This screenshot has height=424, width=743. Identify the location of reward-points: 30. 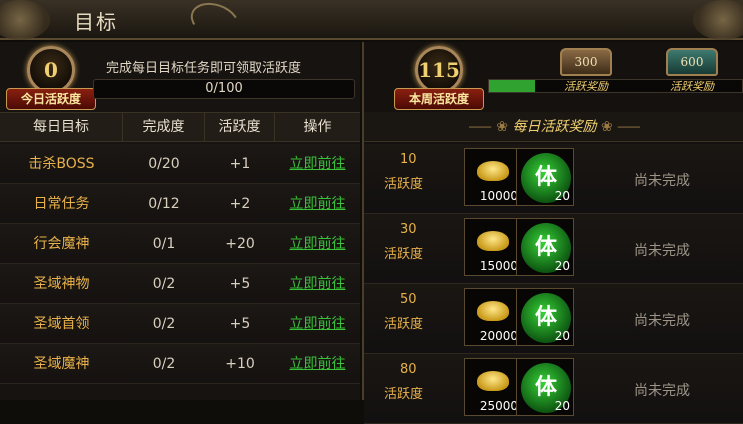
(408, 229).